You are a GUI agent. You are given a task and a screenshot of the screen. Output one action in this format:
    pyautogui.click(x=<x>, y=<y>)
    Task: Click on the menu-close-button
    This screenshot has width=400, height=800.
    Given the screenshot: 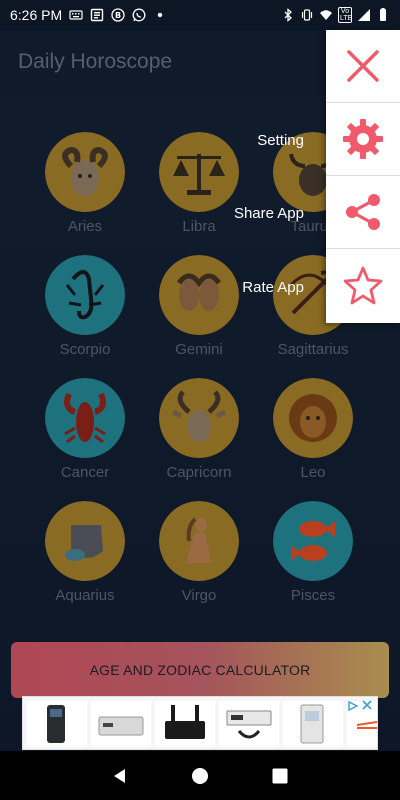 What is the action you would take?
    pyautogui.click(x=363, y=66)
    